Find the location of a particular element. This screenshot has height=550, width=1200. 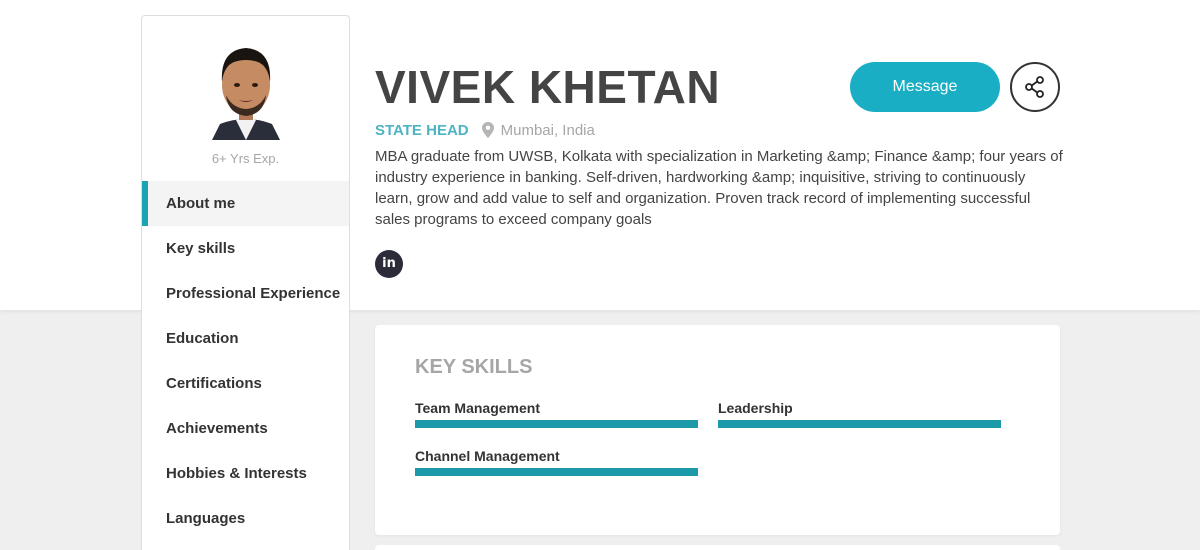

key-skills-title: KEY SKILLS is located at coordinates (474, 367).